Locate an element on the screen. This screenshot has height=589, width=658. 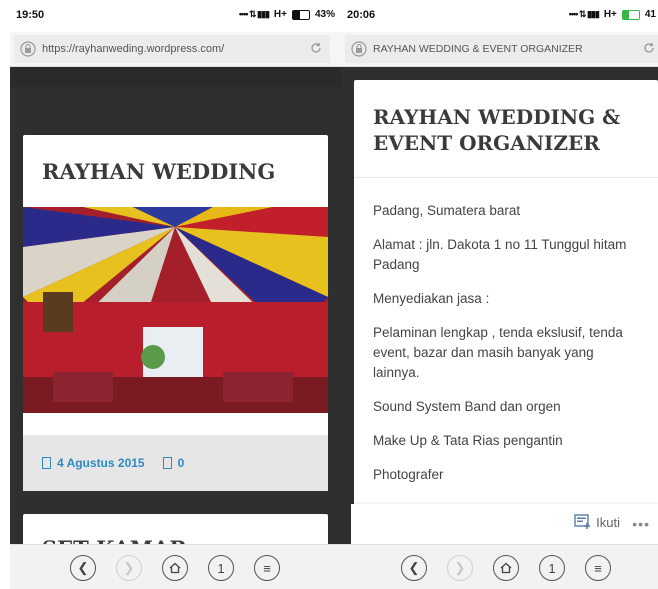
post-date-link: 4 Agustus 2015 is located at coordinates (93, 463).